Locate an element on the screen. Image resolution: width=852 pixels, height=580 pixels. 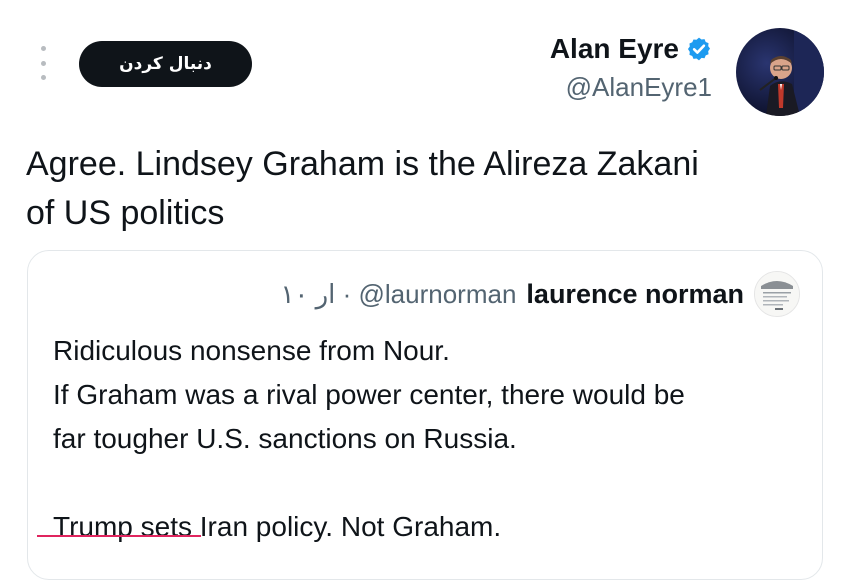
author-photo is located at coordinates (780, 72).